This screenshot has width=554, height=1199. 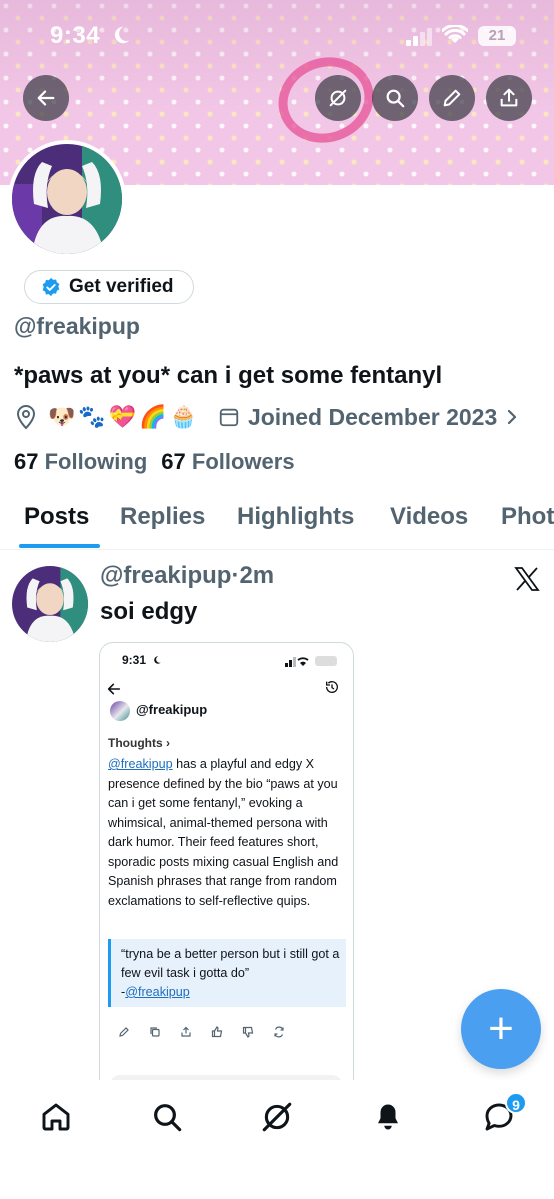 What do you see at coordinates (527, 517) in the screenshot?
I see `tab-photos: Phot` at bounding box center [527, 517].